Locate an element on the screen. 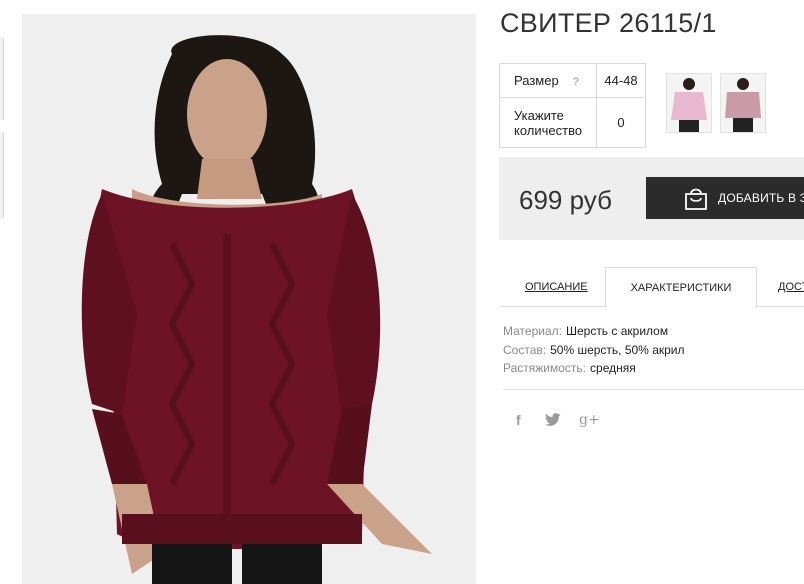  color-swatch-mauve is located at coordinates (743, 103).